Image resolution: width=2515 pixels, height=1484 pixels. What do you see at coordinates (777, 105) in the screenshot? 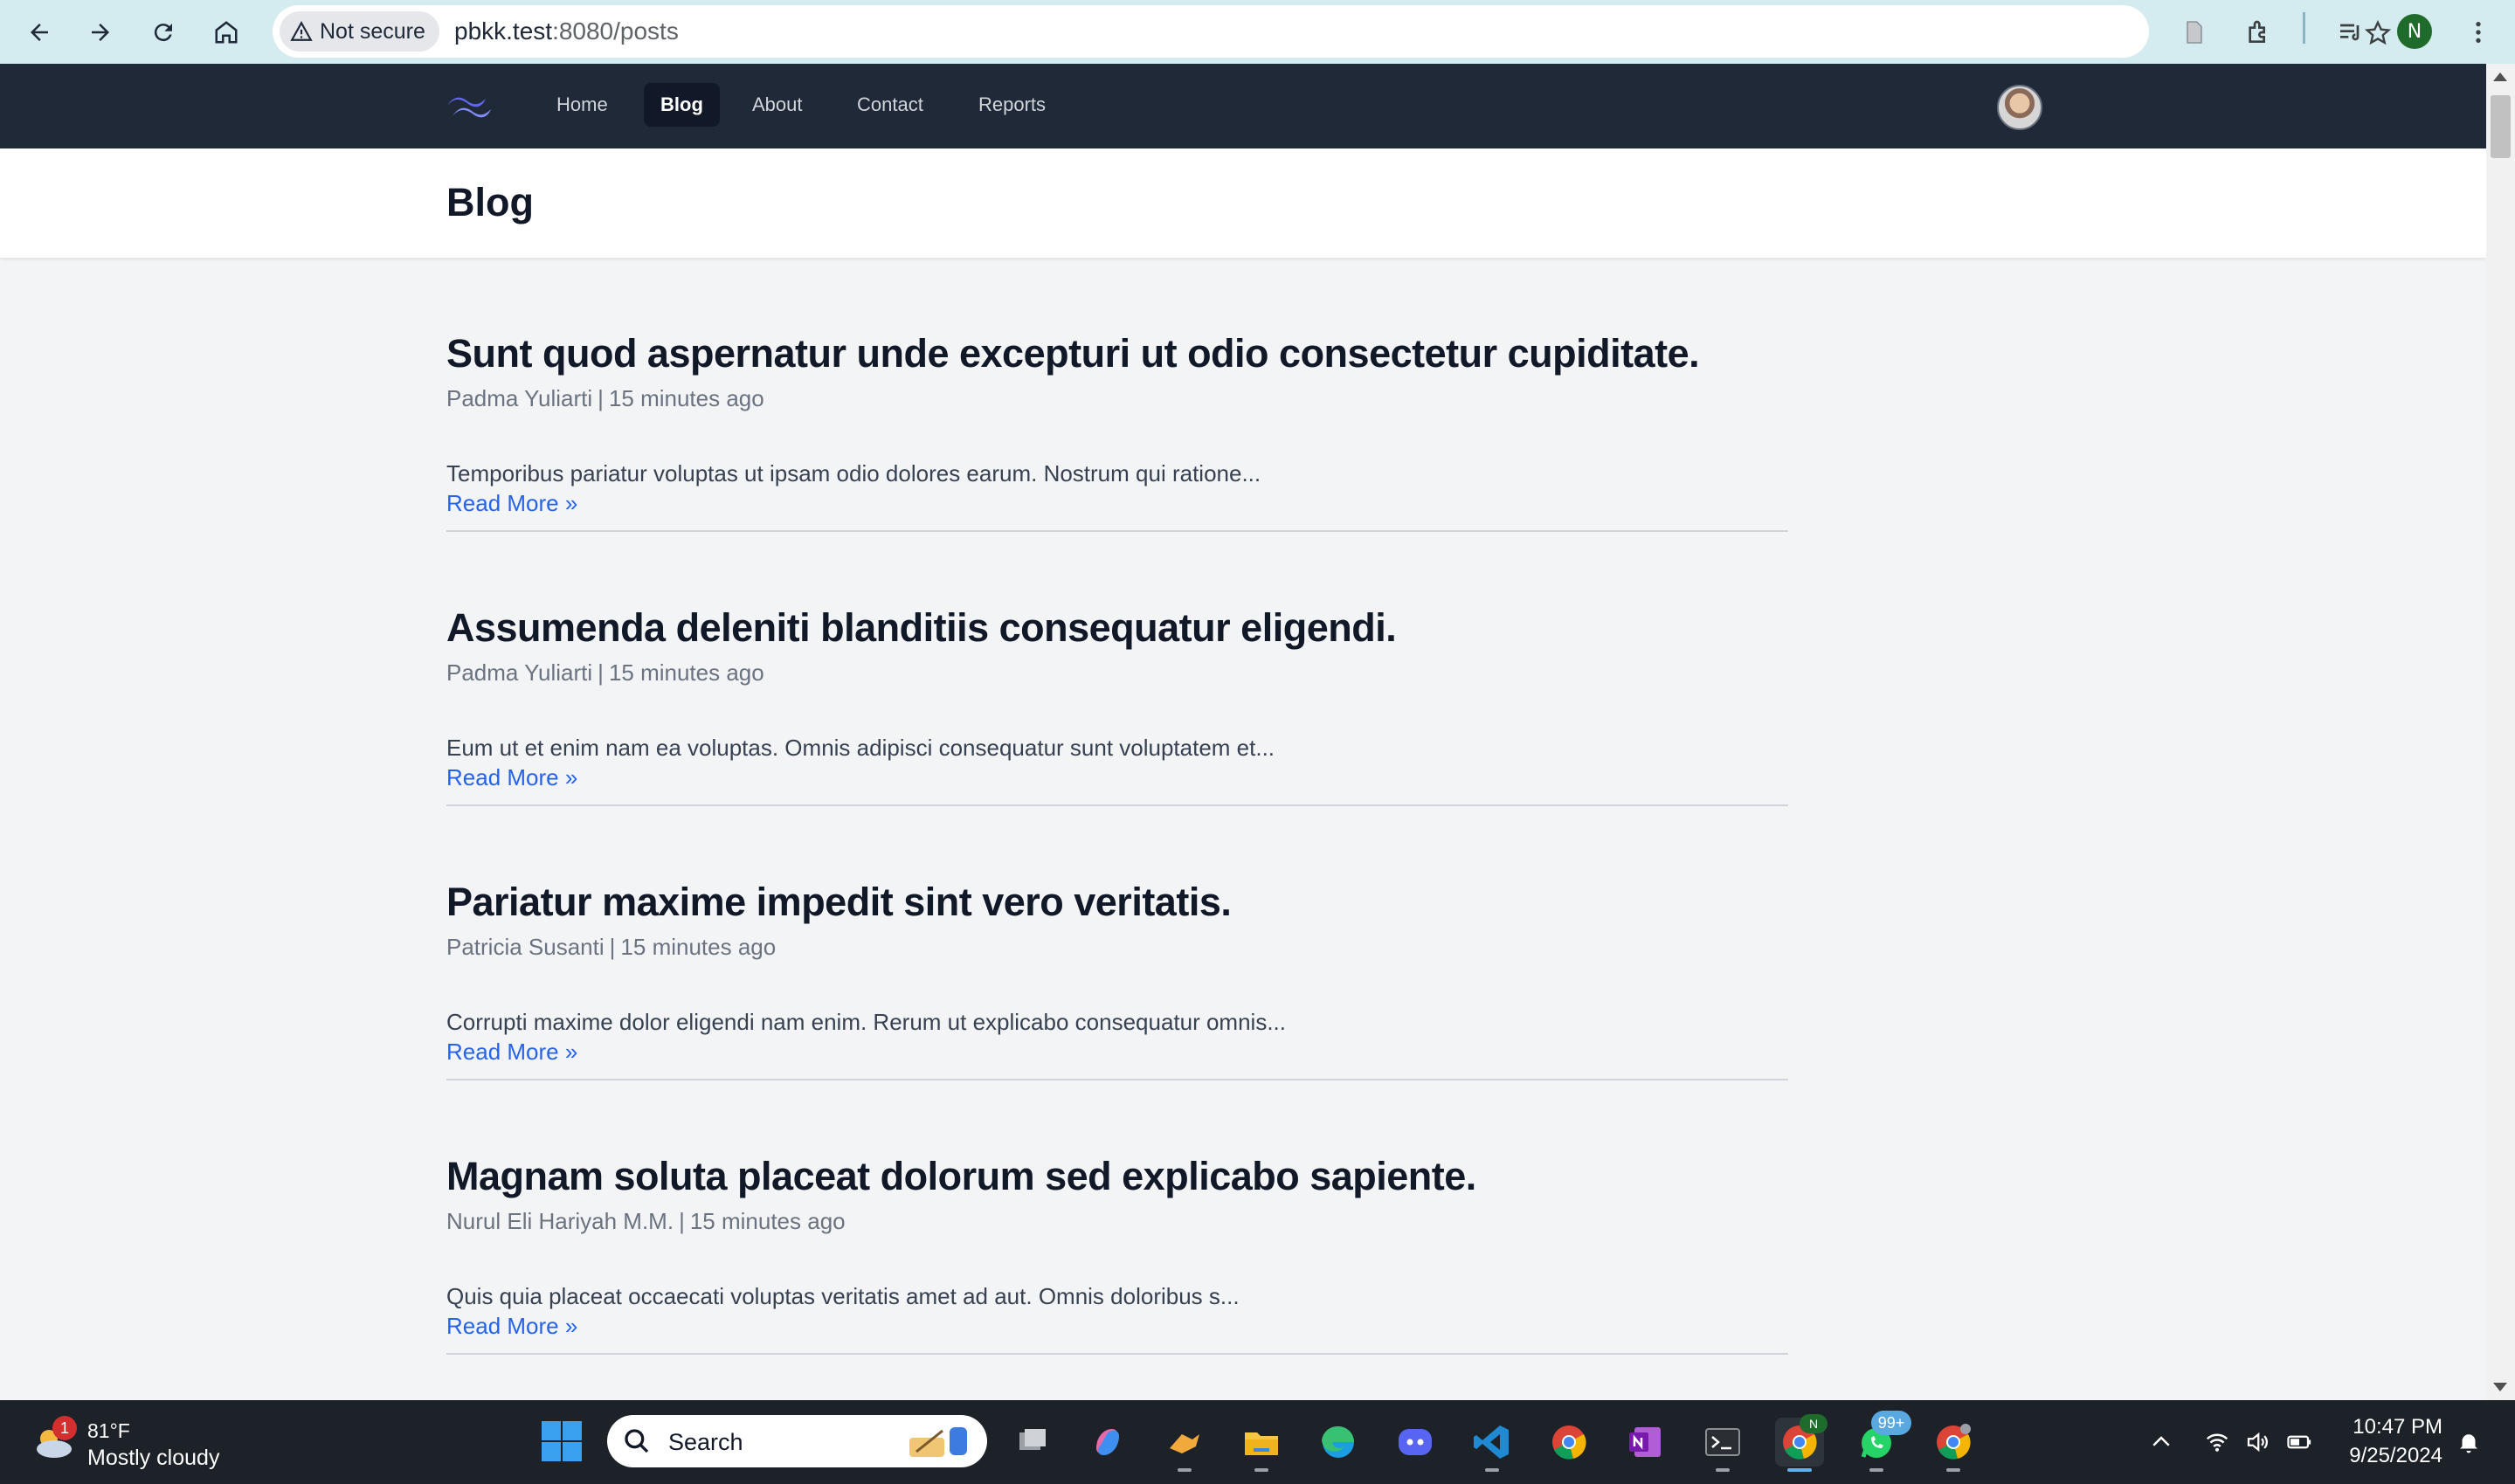
I see `nav-about: About` at bounding box center [777, 105].